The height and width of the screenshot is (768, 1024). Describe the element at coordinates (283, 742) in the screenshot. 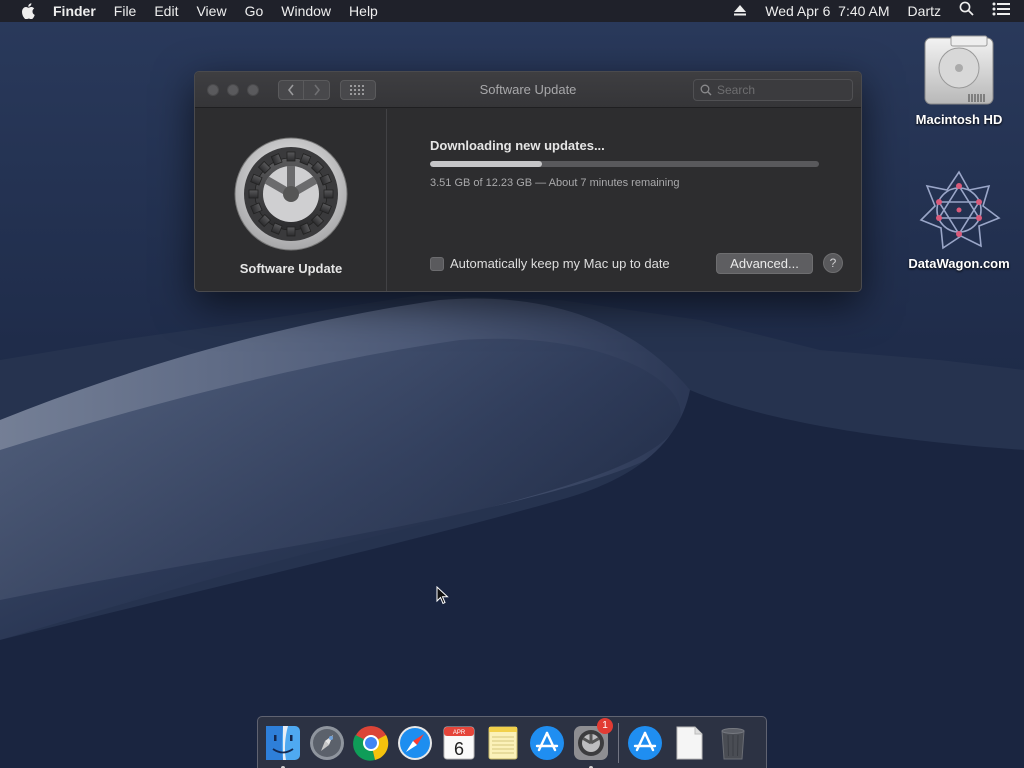

I see `finder-icon` at that location.